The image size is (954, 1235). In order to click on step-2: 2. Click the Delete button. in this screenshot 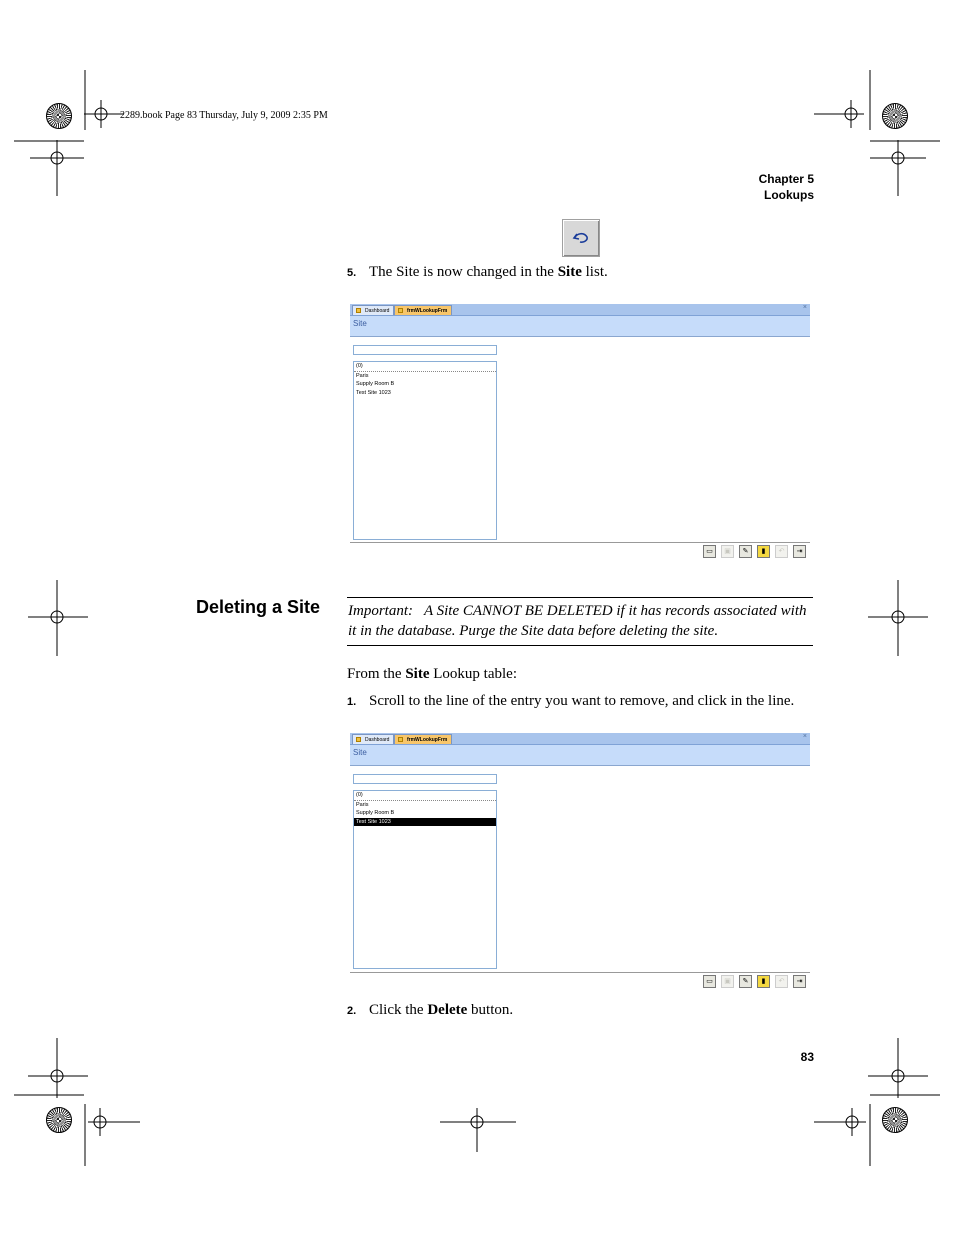, I will do `click(430, 1010)`.